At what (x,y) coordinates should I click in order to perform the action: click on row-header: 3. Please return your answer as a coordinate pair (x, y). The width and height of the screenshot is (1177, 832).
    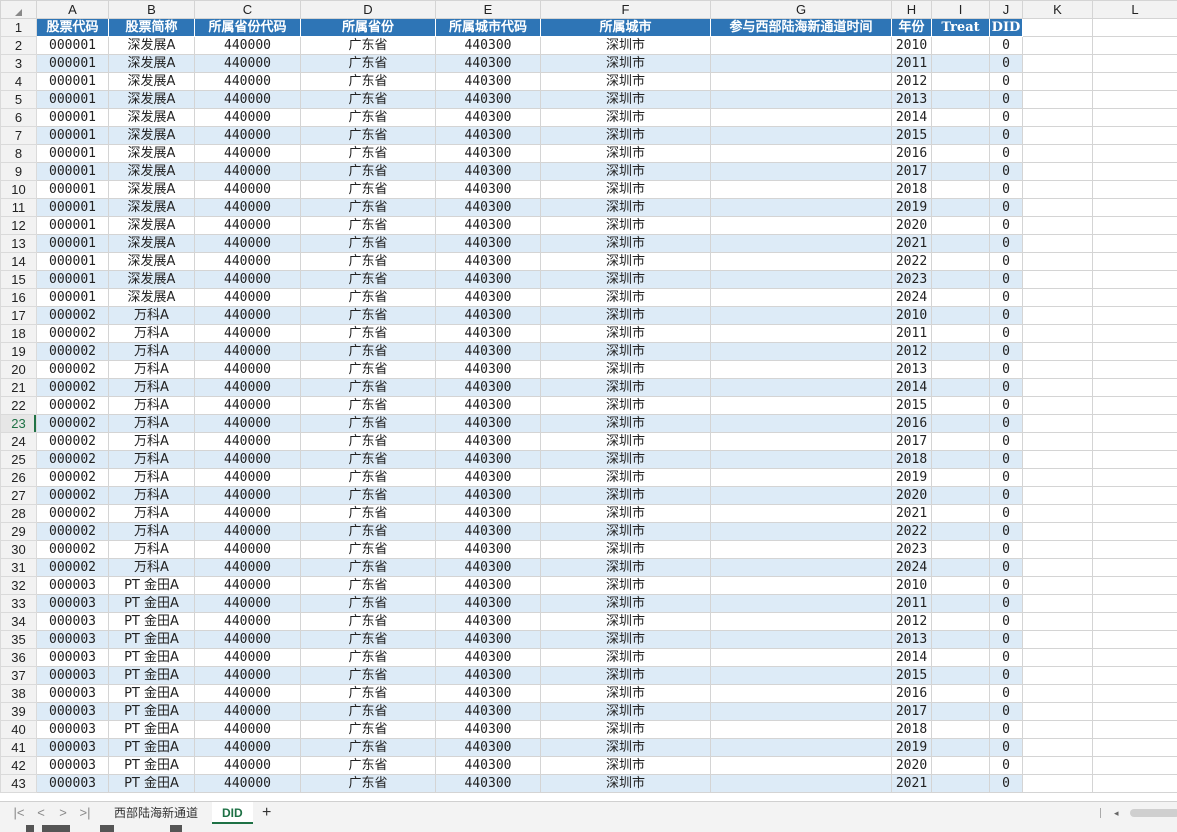
    Looking at the image, I should click on (18, 63).